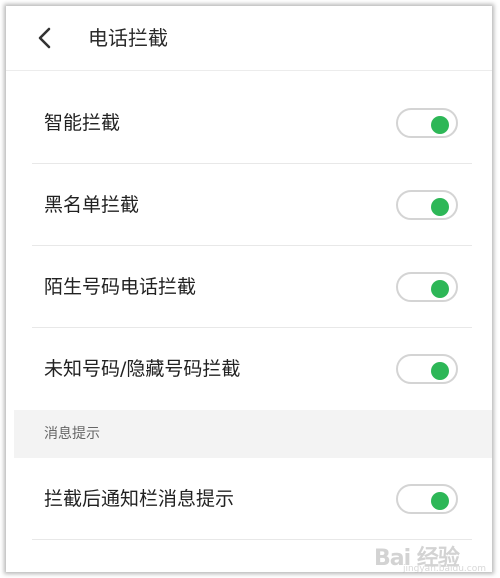 The image size is (500, 578). I want to click on setting-row-smart-block: 智能拦截, so click(249, 123).